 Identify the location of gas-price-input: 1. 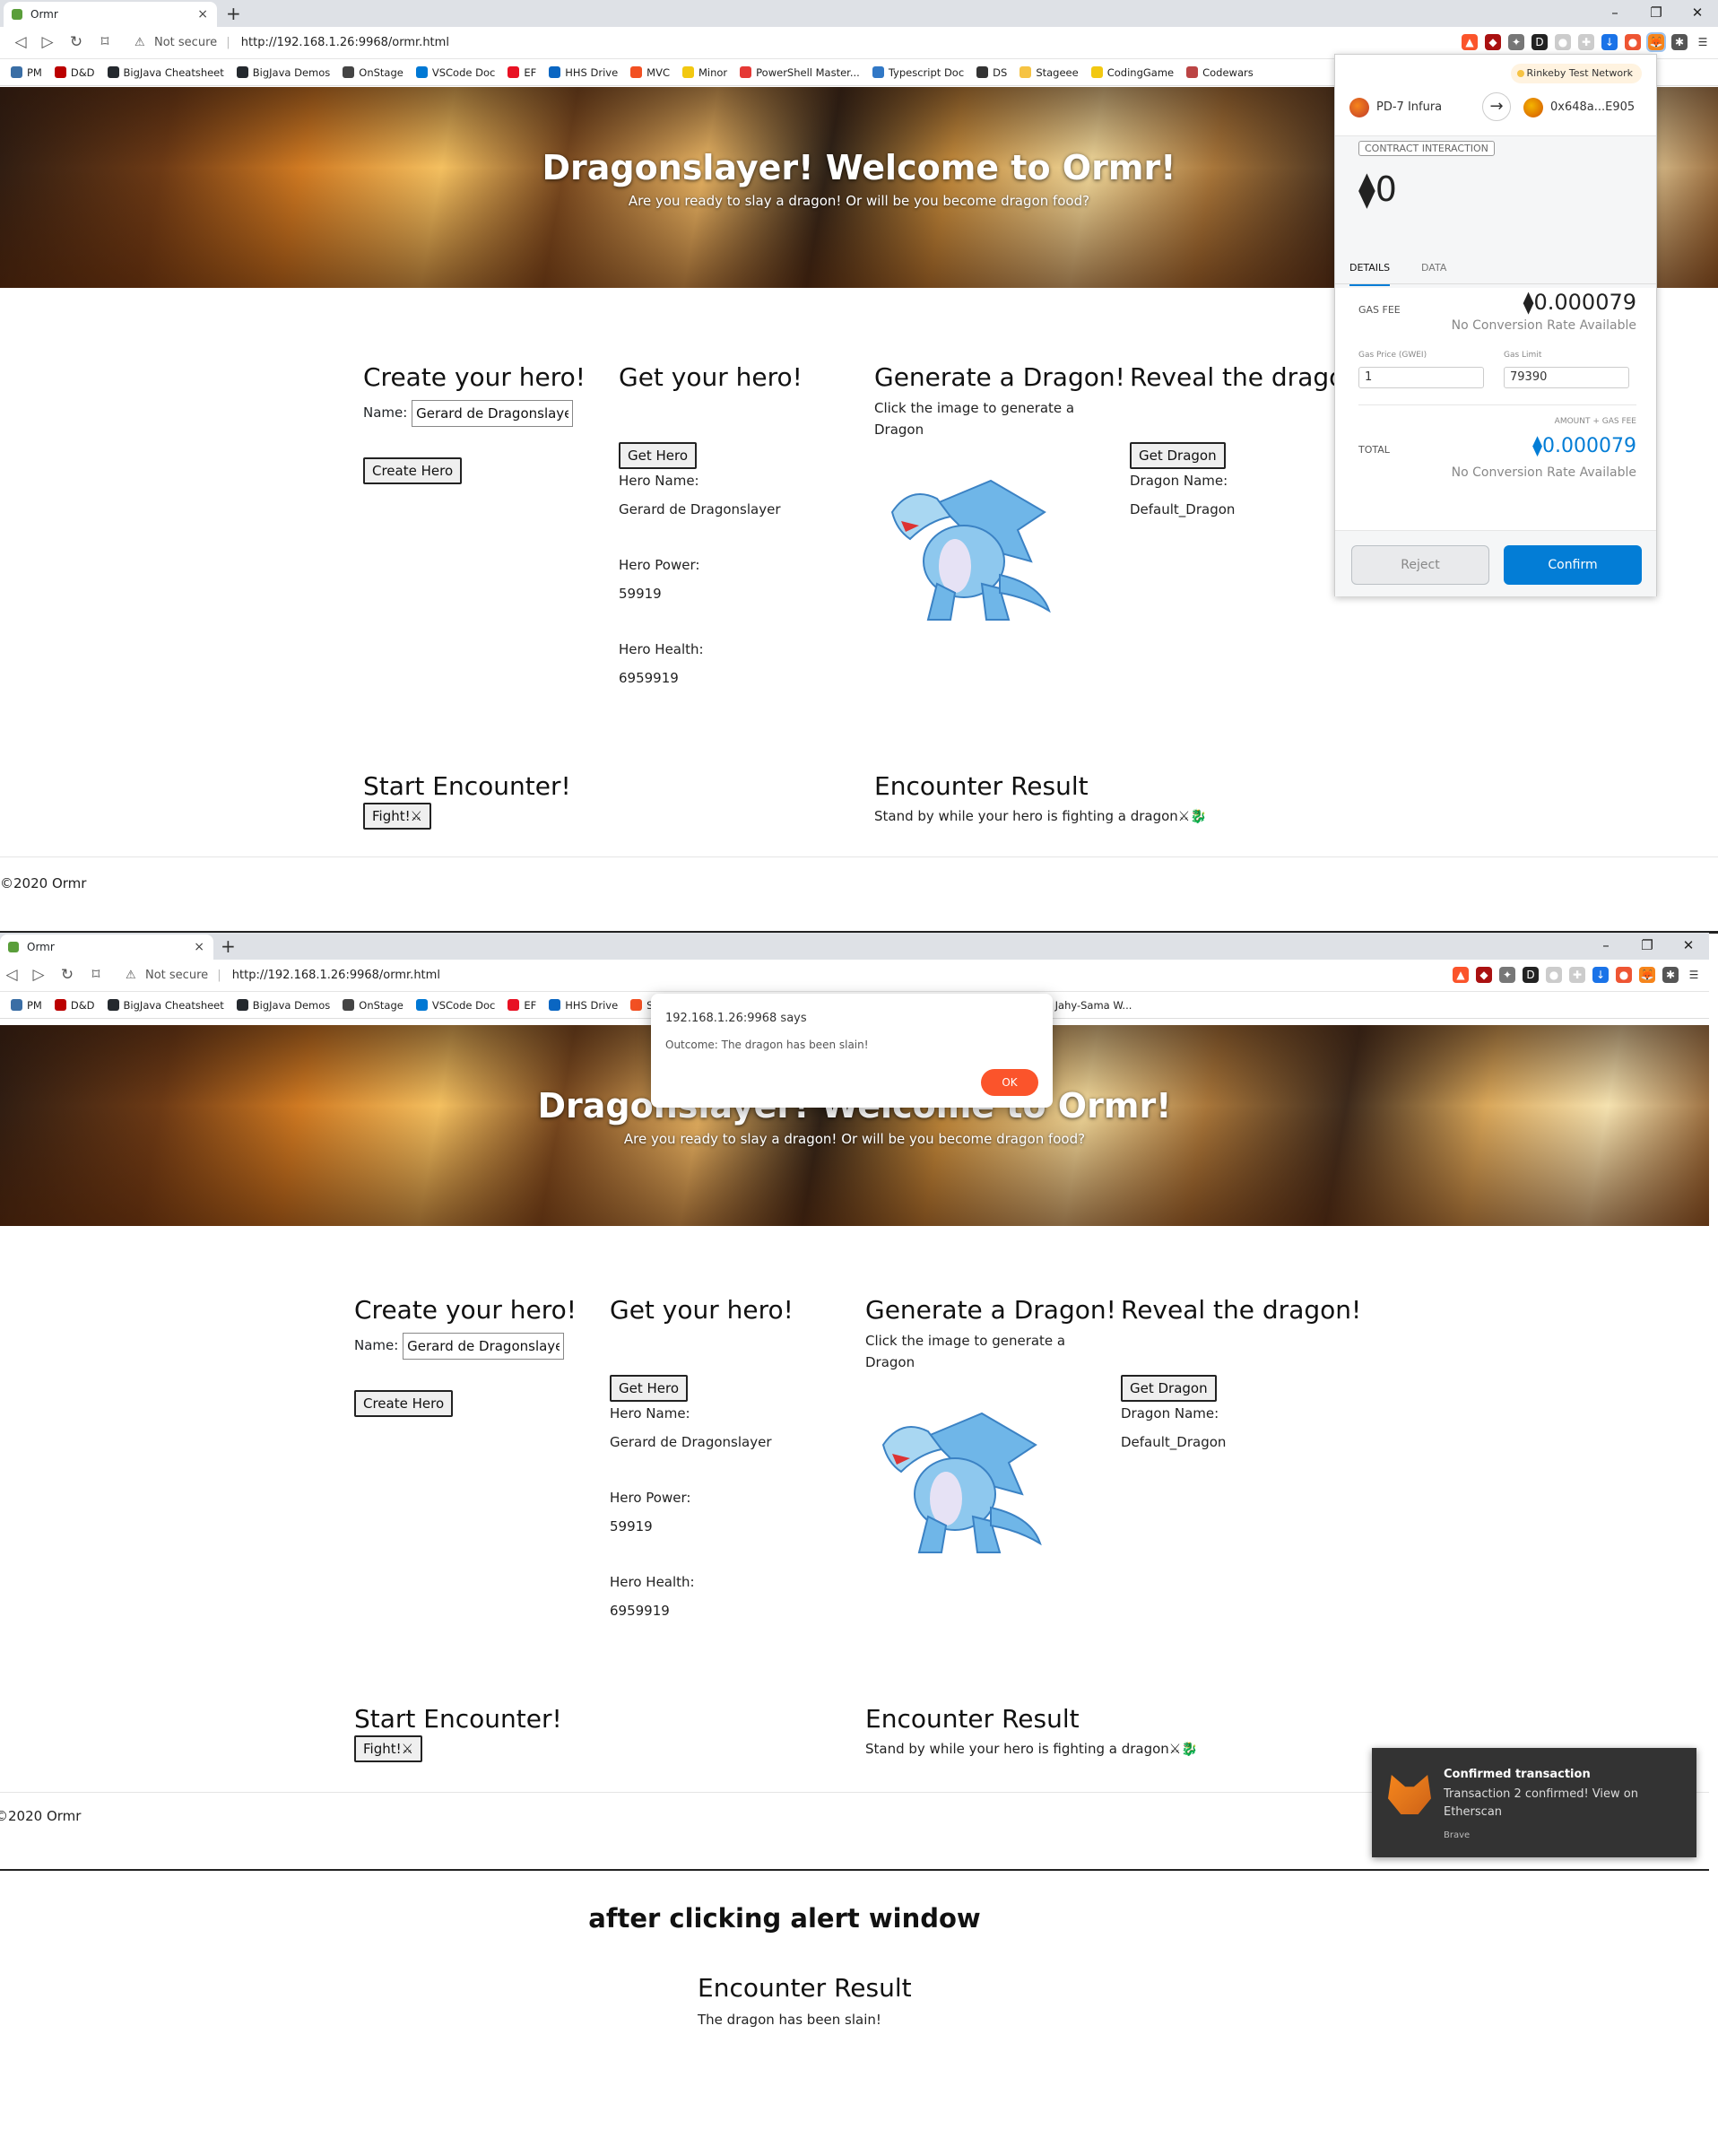
(1421, 377).